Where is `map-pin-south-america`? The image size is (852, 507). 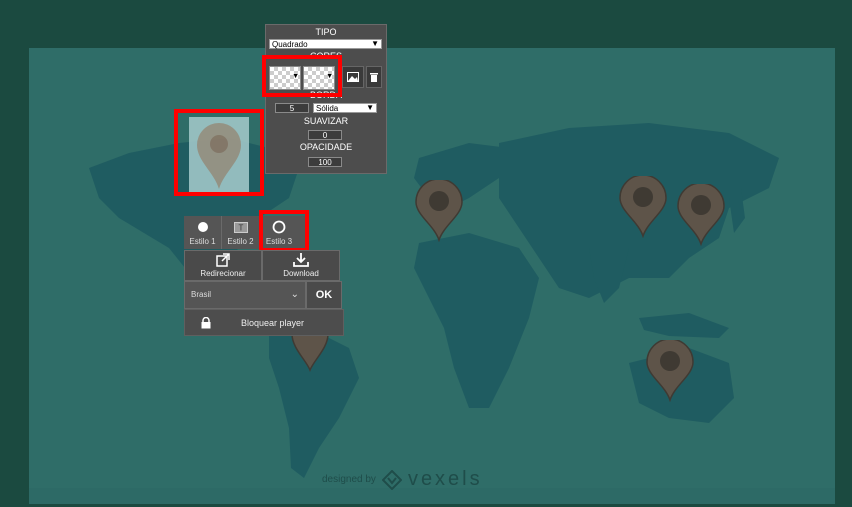
map-pin-south-america is located at coordinates (310, 353).